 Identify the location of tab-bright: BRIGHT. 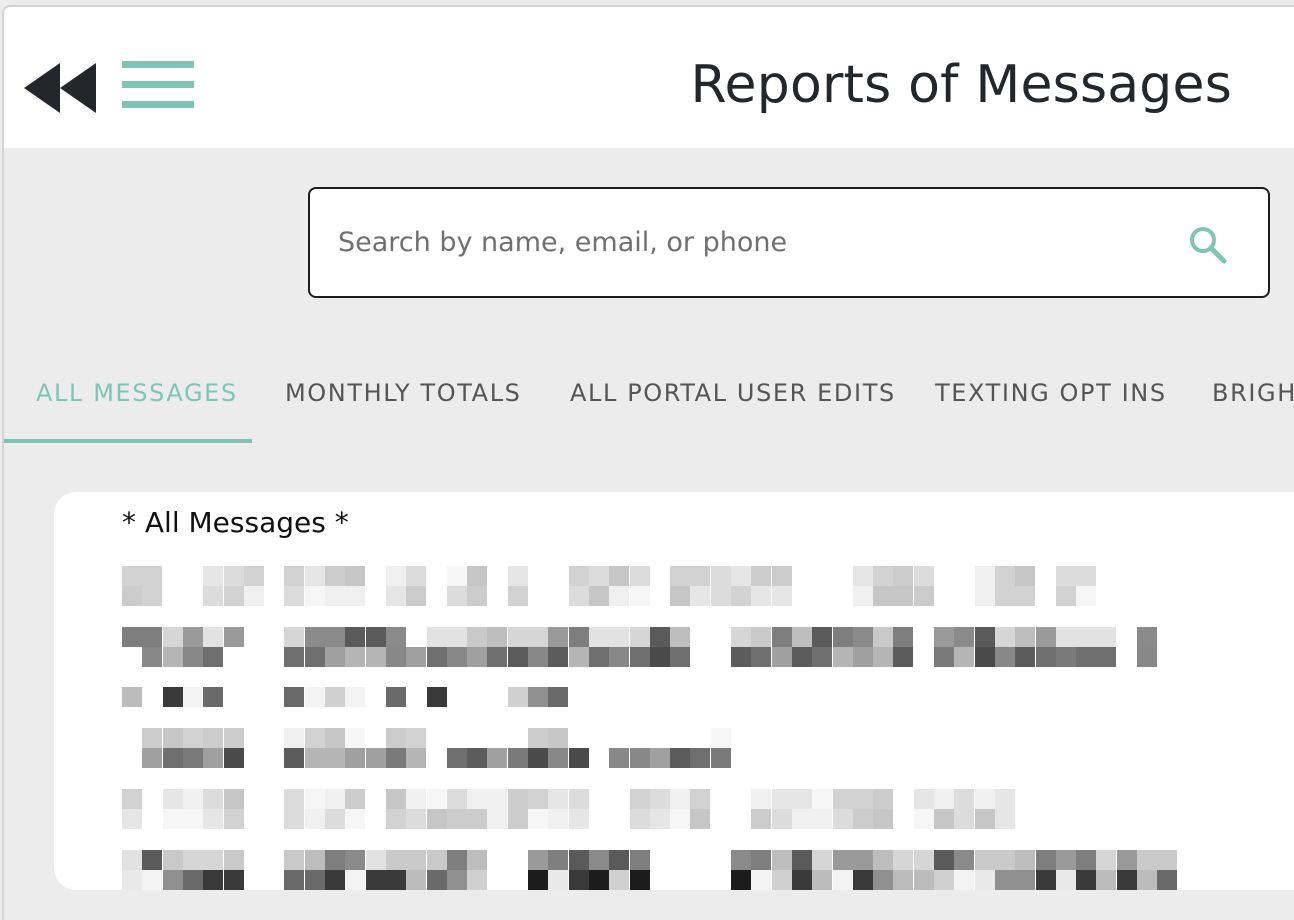
(1253, 393).